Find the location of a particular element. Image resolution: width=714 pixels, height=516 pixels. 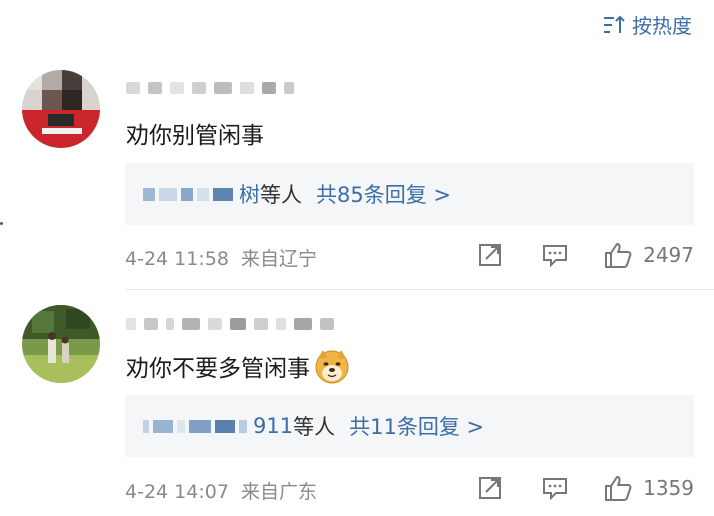

comment-location: 来自辽宁 is located at coordinates (278, 259).